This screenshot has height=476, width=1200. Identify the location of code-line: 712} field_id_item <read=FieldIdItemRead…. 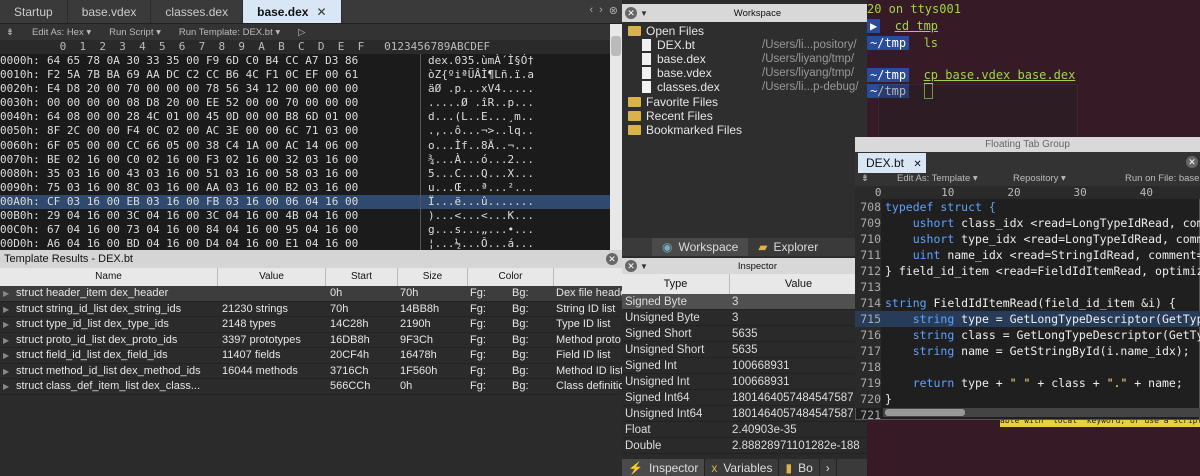
(1027, 271).